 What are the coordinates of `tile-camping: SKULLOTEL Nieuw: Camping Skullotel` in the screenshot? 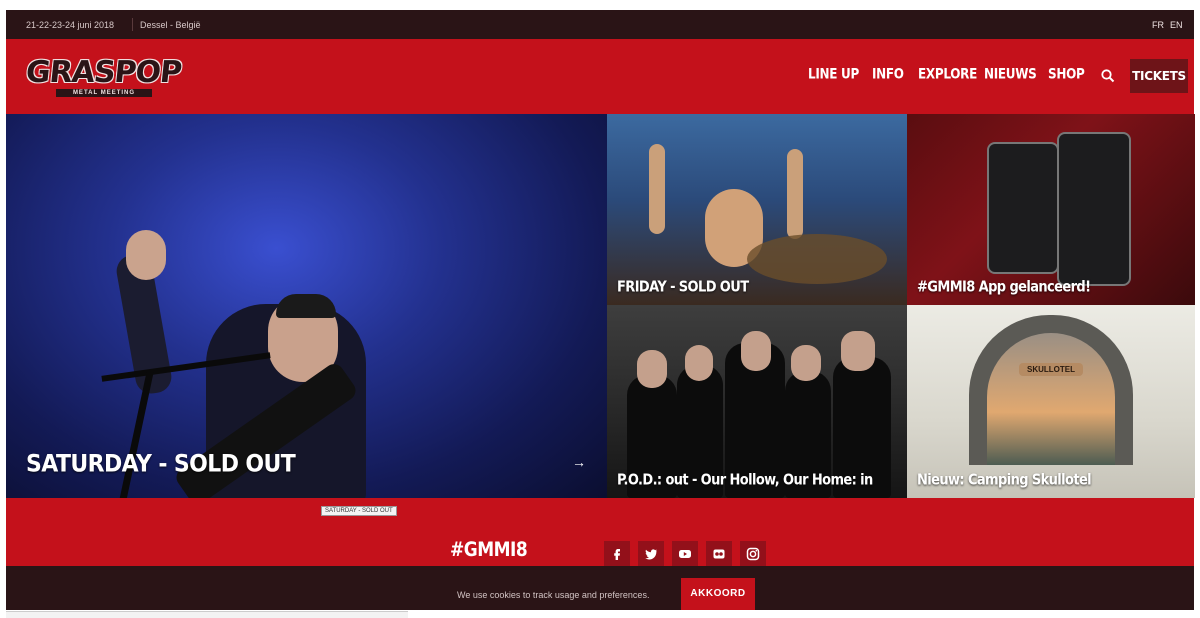 It's located at (1051, 401).